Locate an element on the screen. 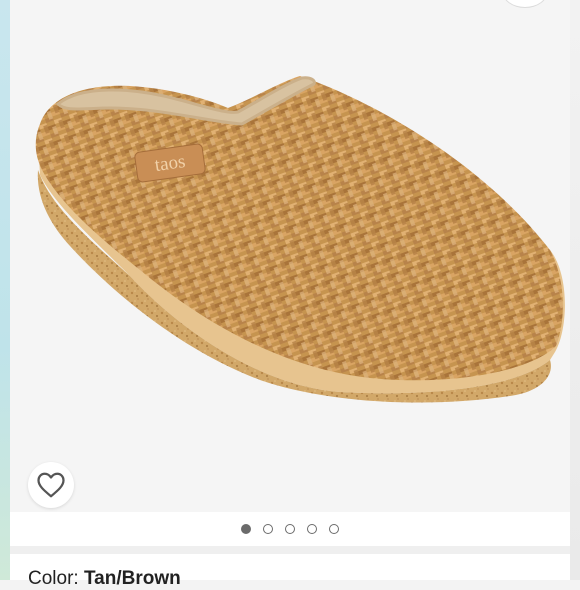  section-divider is located at coordinates (290, 550).